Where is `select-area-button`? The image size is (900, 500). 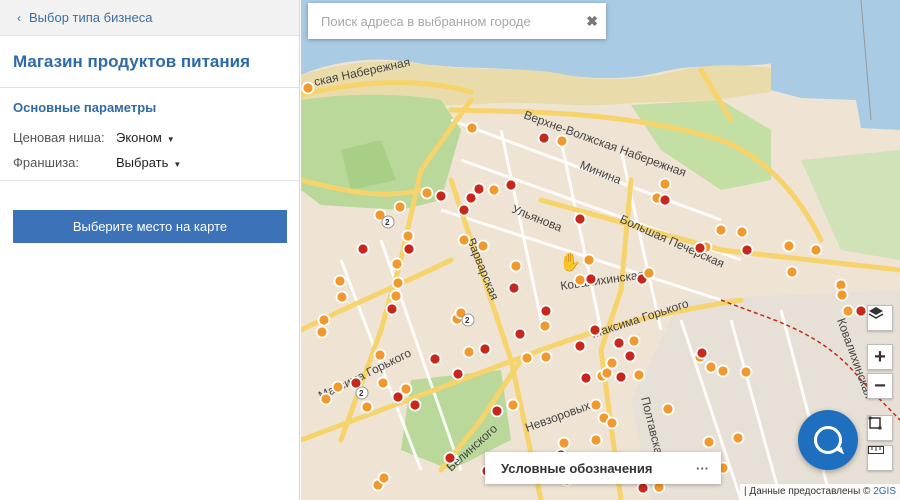 select-area-button is located at coordinates (880, 428).